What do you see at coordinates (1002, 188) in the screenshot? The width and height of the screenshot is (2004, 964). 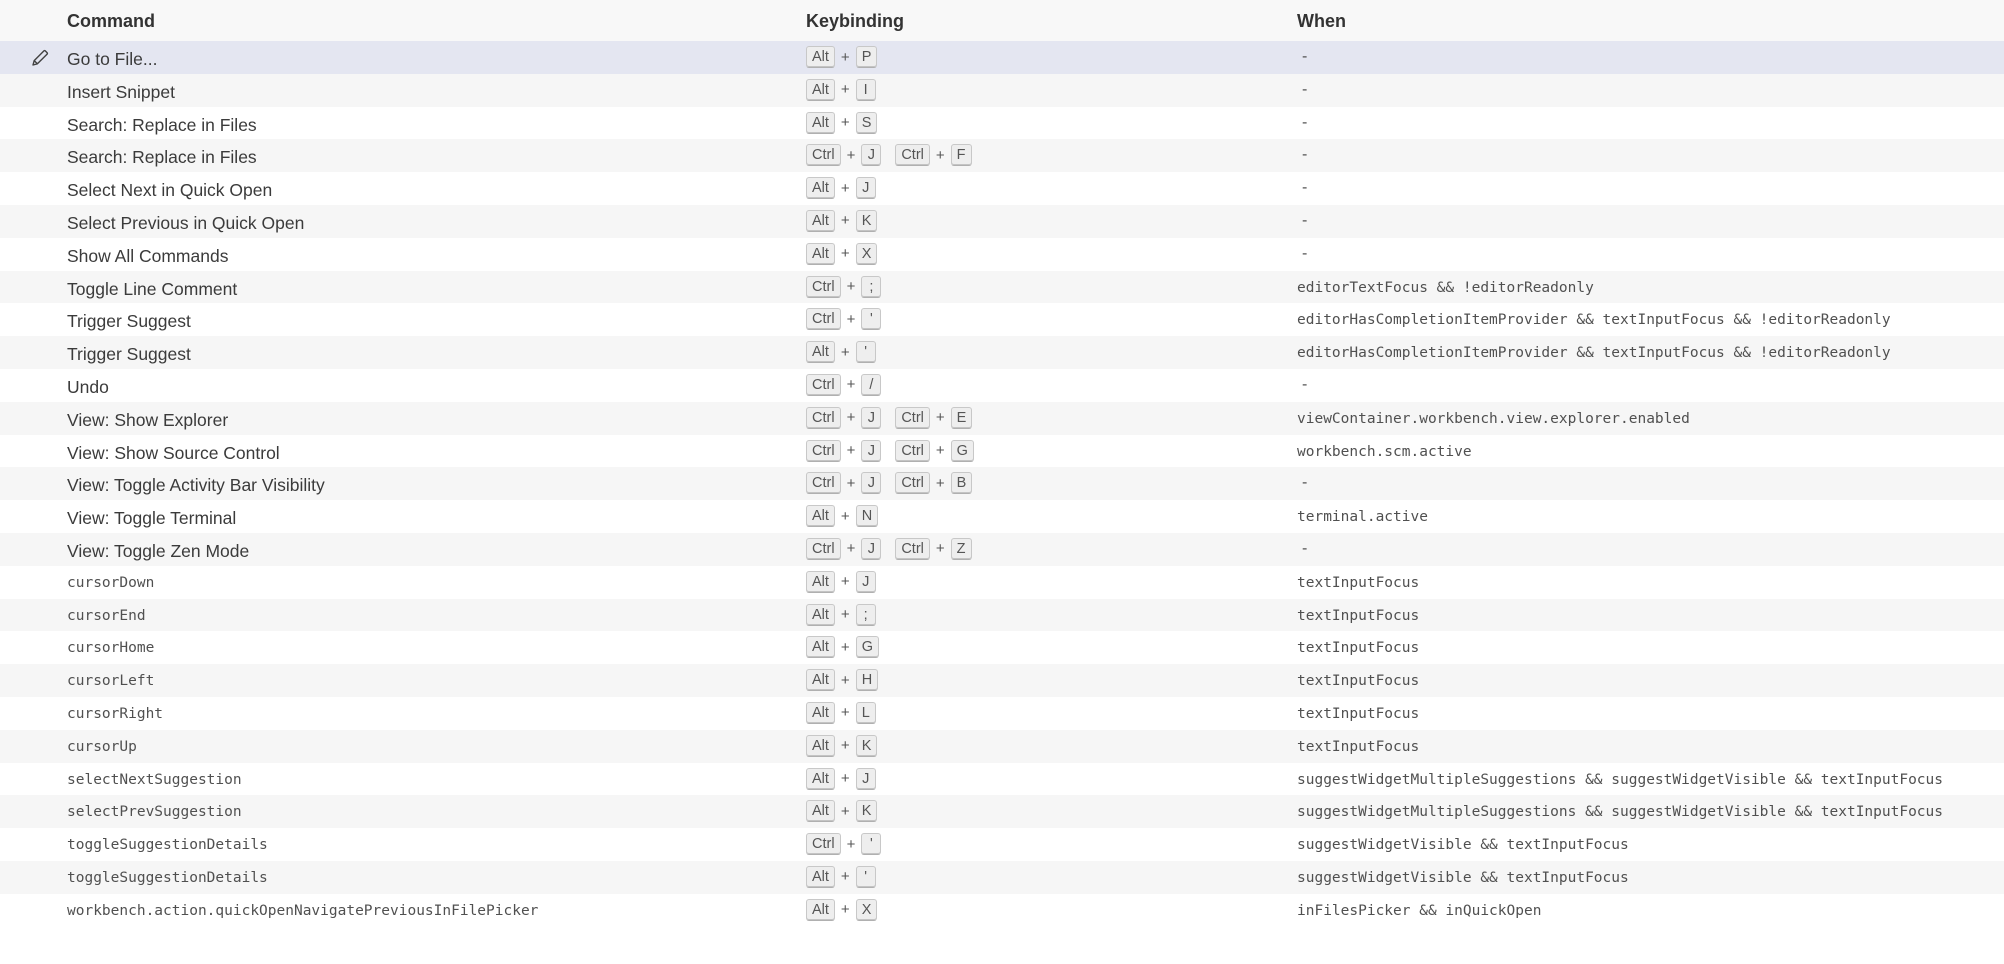 I see `table-row: Select Next in Quick Open Alt + J -` at bounding box center [1002, 188].